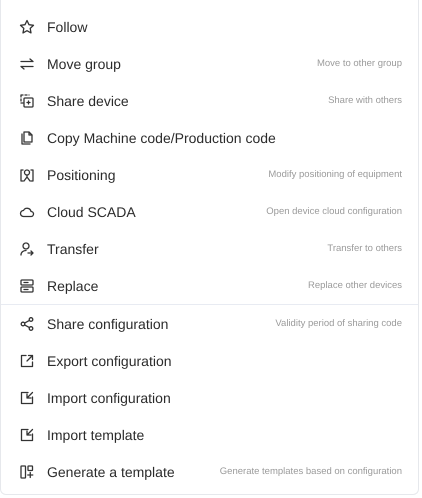 The image size is (422, 498). I want to click on menu-item: Transfer Transfer to others, so click(209, 248).